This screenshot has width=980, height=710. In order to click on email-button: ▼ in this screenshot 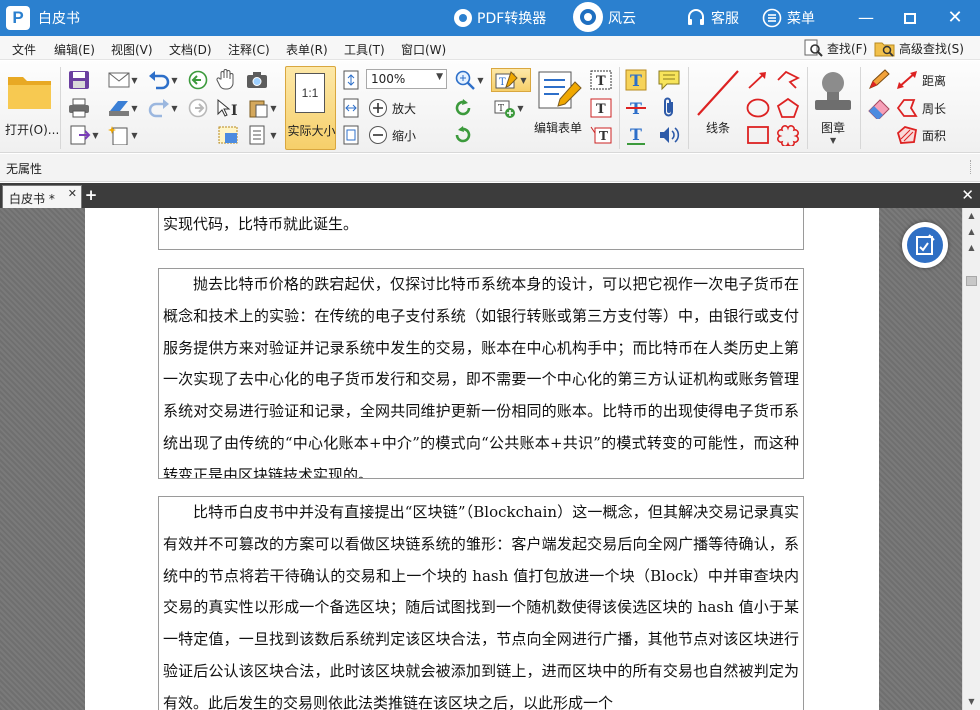, I will do `click(123, 80)`.